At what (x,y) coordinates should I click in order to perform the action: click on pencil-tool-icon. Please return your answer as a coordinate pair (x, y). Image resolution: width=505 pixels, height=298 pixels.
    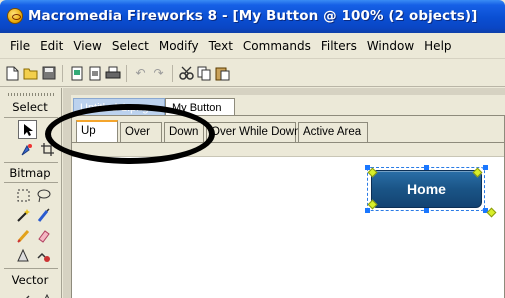
    Looking at the image, I should click on (23, 235).